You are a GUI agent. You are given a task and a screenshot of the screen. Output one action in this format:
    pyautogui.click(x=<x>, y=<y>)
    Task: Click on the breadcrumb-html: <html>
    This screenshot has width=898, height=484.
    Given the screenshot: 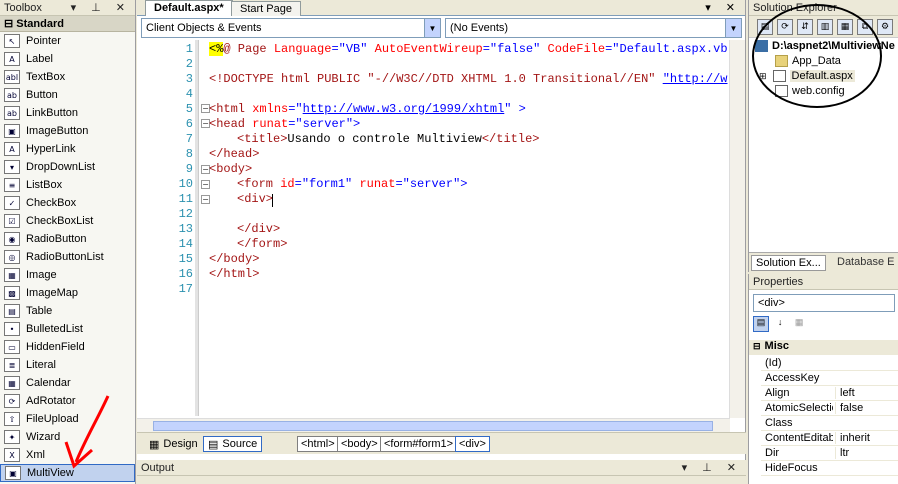 What is the action you would take?
    pyautogui.click(x=318, y=444)
    